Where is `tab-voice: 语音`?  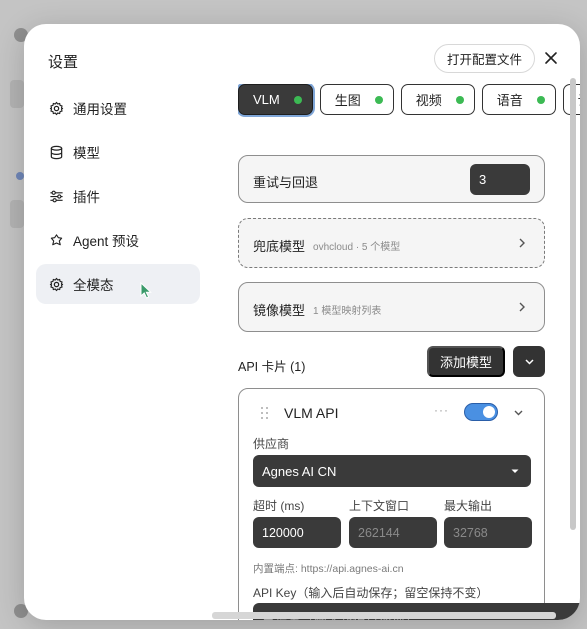 tab-voice: 语音 is located at coordinates (518, 99).